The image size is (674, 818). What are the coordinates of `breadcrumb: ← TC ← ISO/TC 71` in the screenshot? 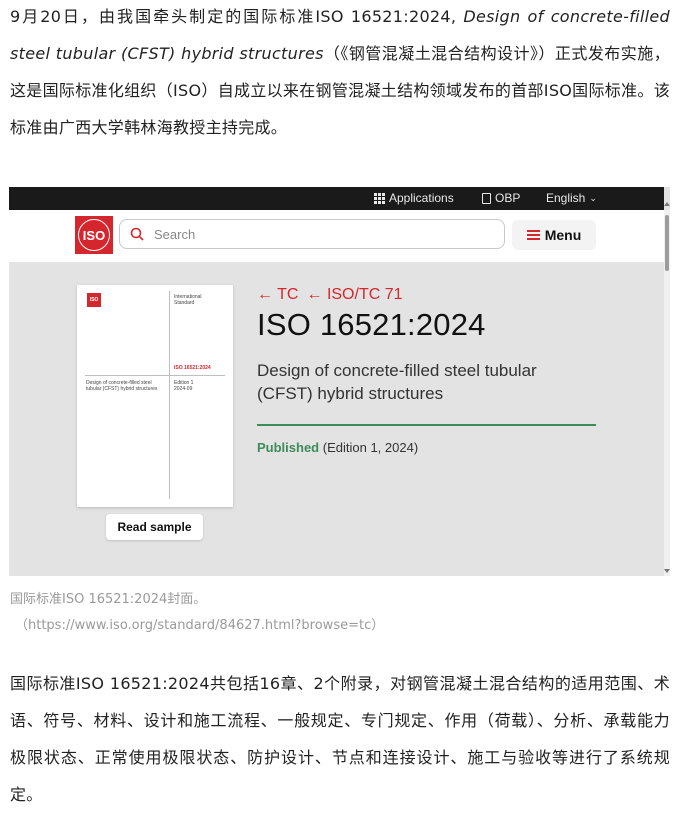 It's located at (330, 295).